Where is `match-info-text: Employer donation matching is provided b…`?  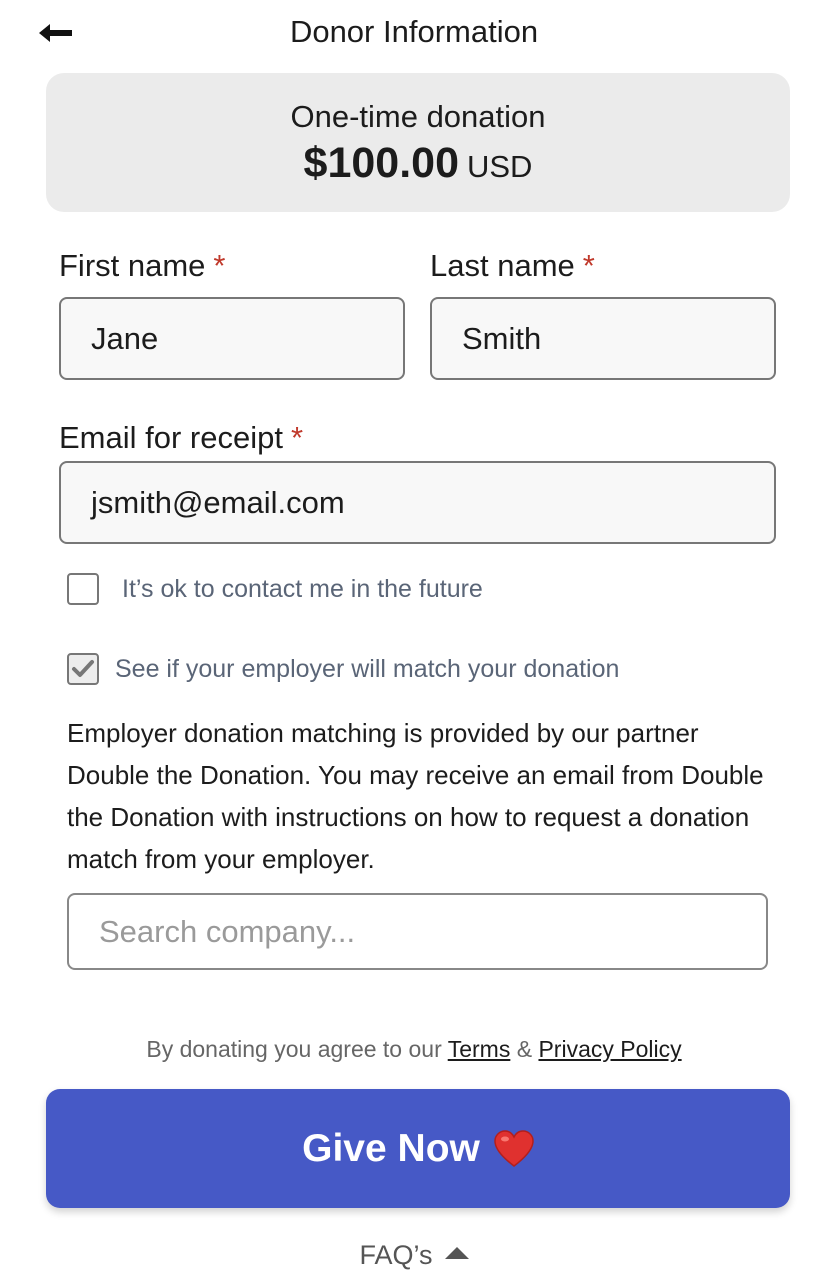
match-info-text: Employer donation matching is provided b… is located at coordinates (415, 796).